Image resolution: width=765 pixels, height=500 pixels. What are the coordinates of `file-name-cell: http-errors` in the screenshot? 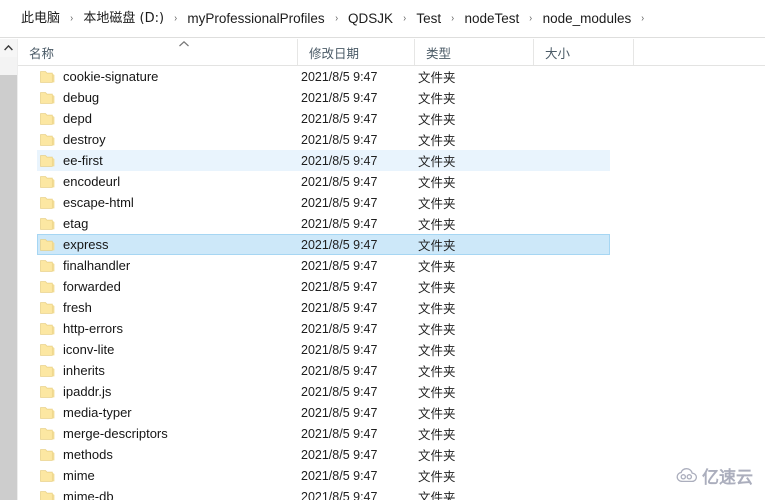 It's located at (81, 328).